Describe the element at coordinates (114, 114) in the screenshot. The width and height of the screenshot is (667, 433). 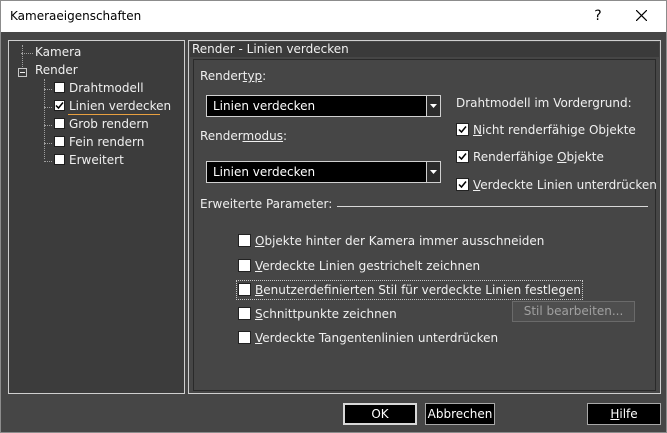
I see `selection-underline` at that location.